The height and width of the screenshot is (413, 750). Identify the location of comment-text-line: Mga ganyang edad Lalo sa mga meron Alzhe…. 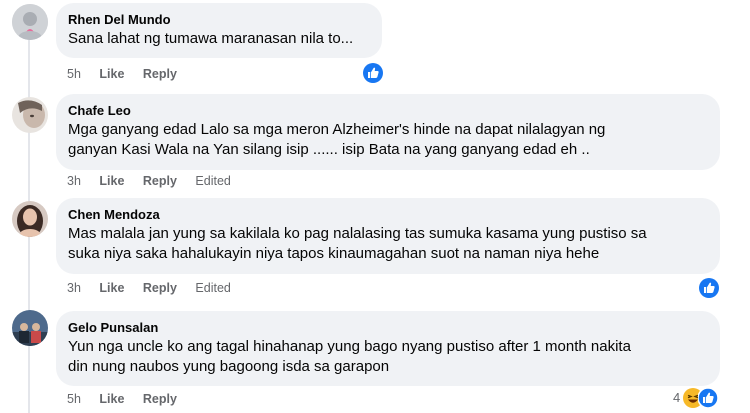
(337, 129).